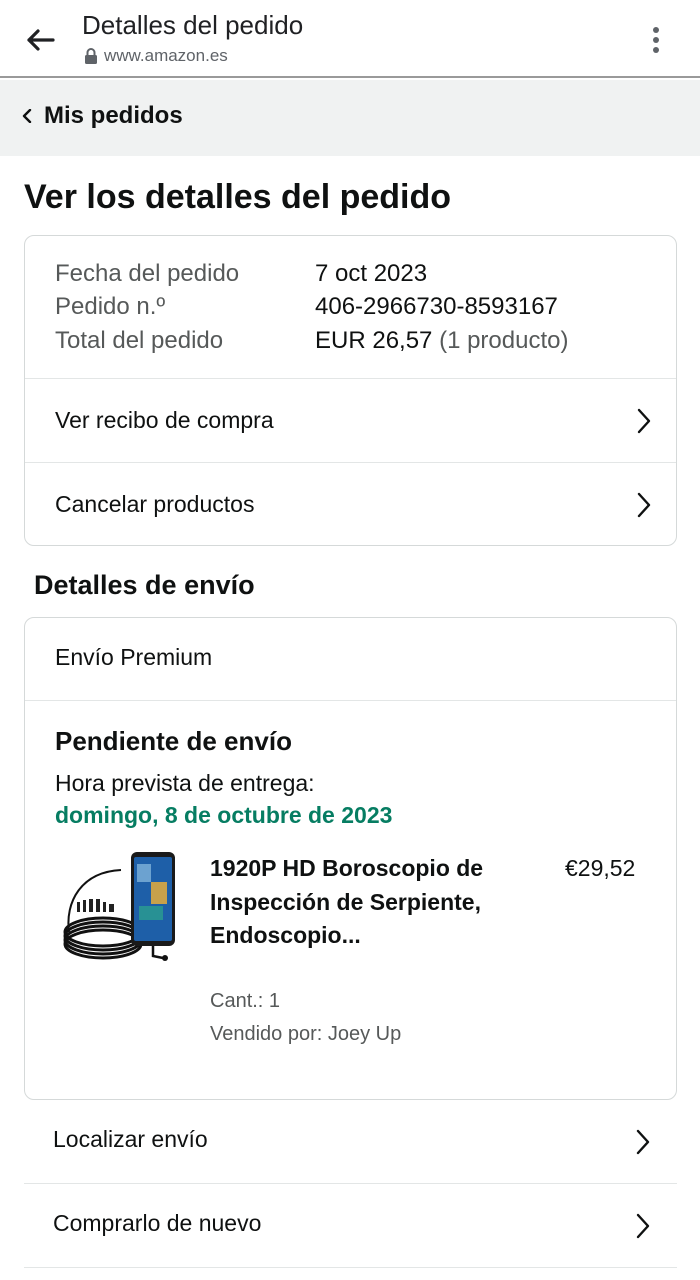  Describe the element at coordinates (139, 340) in the screenshot. I see `order-total-label: Total del pedido` at that location.